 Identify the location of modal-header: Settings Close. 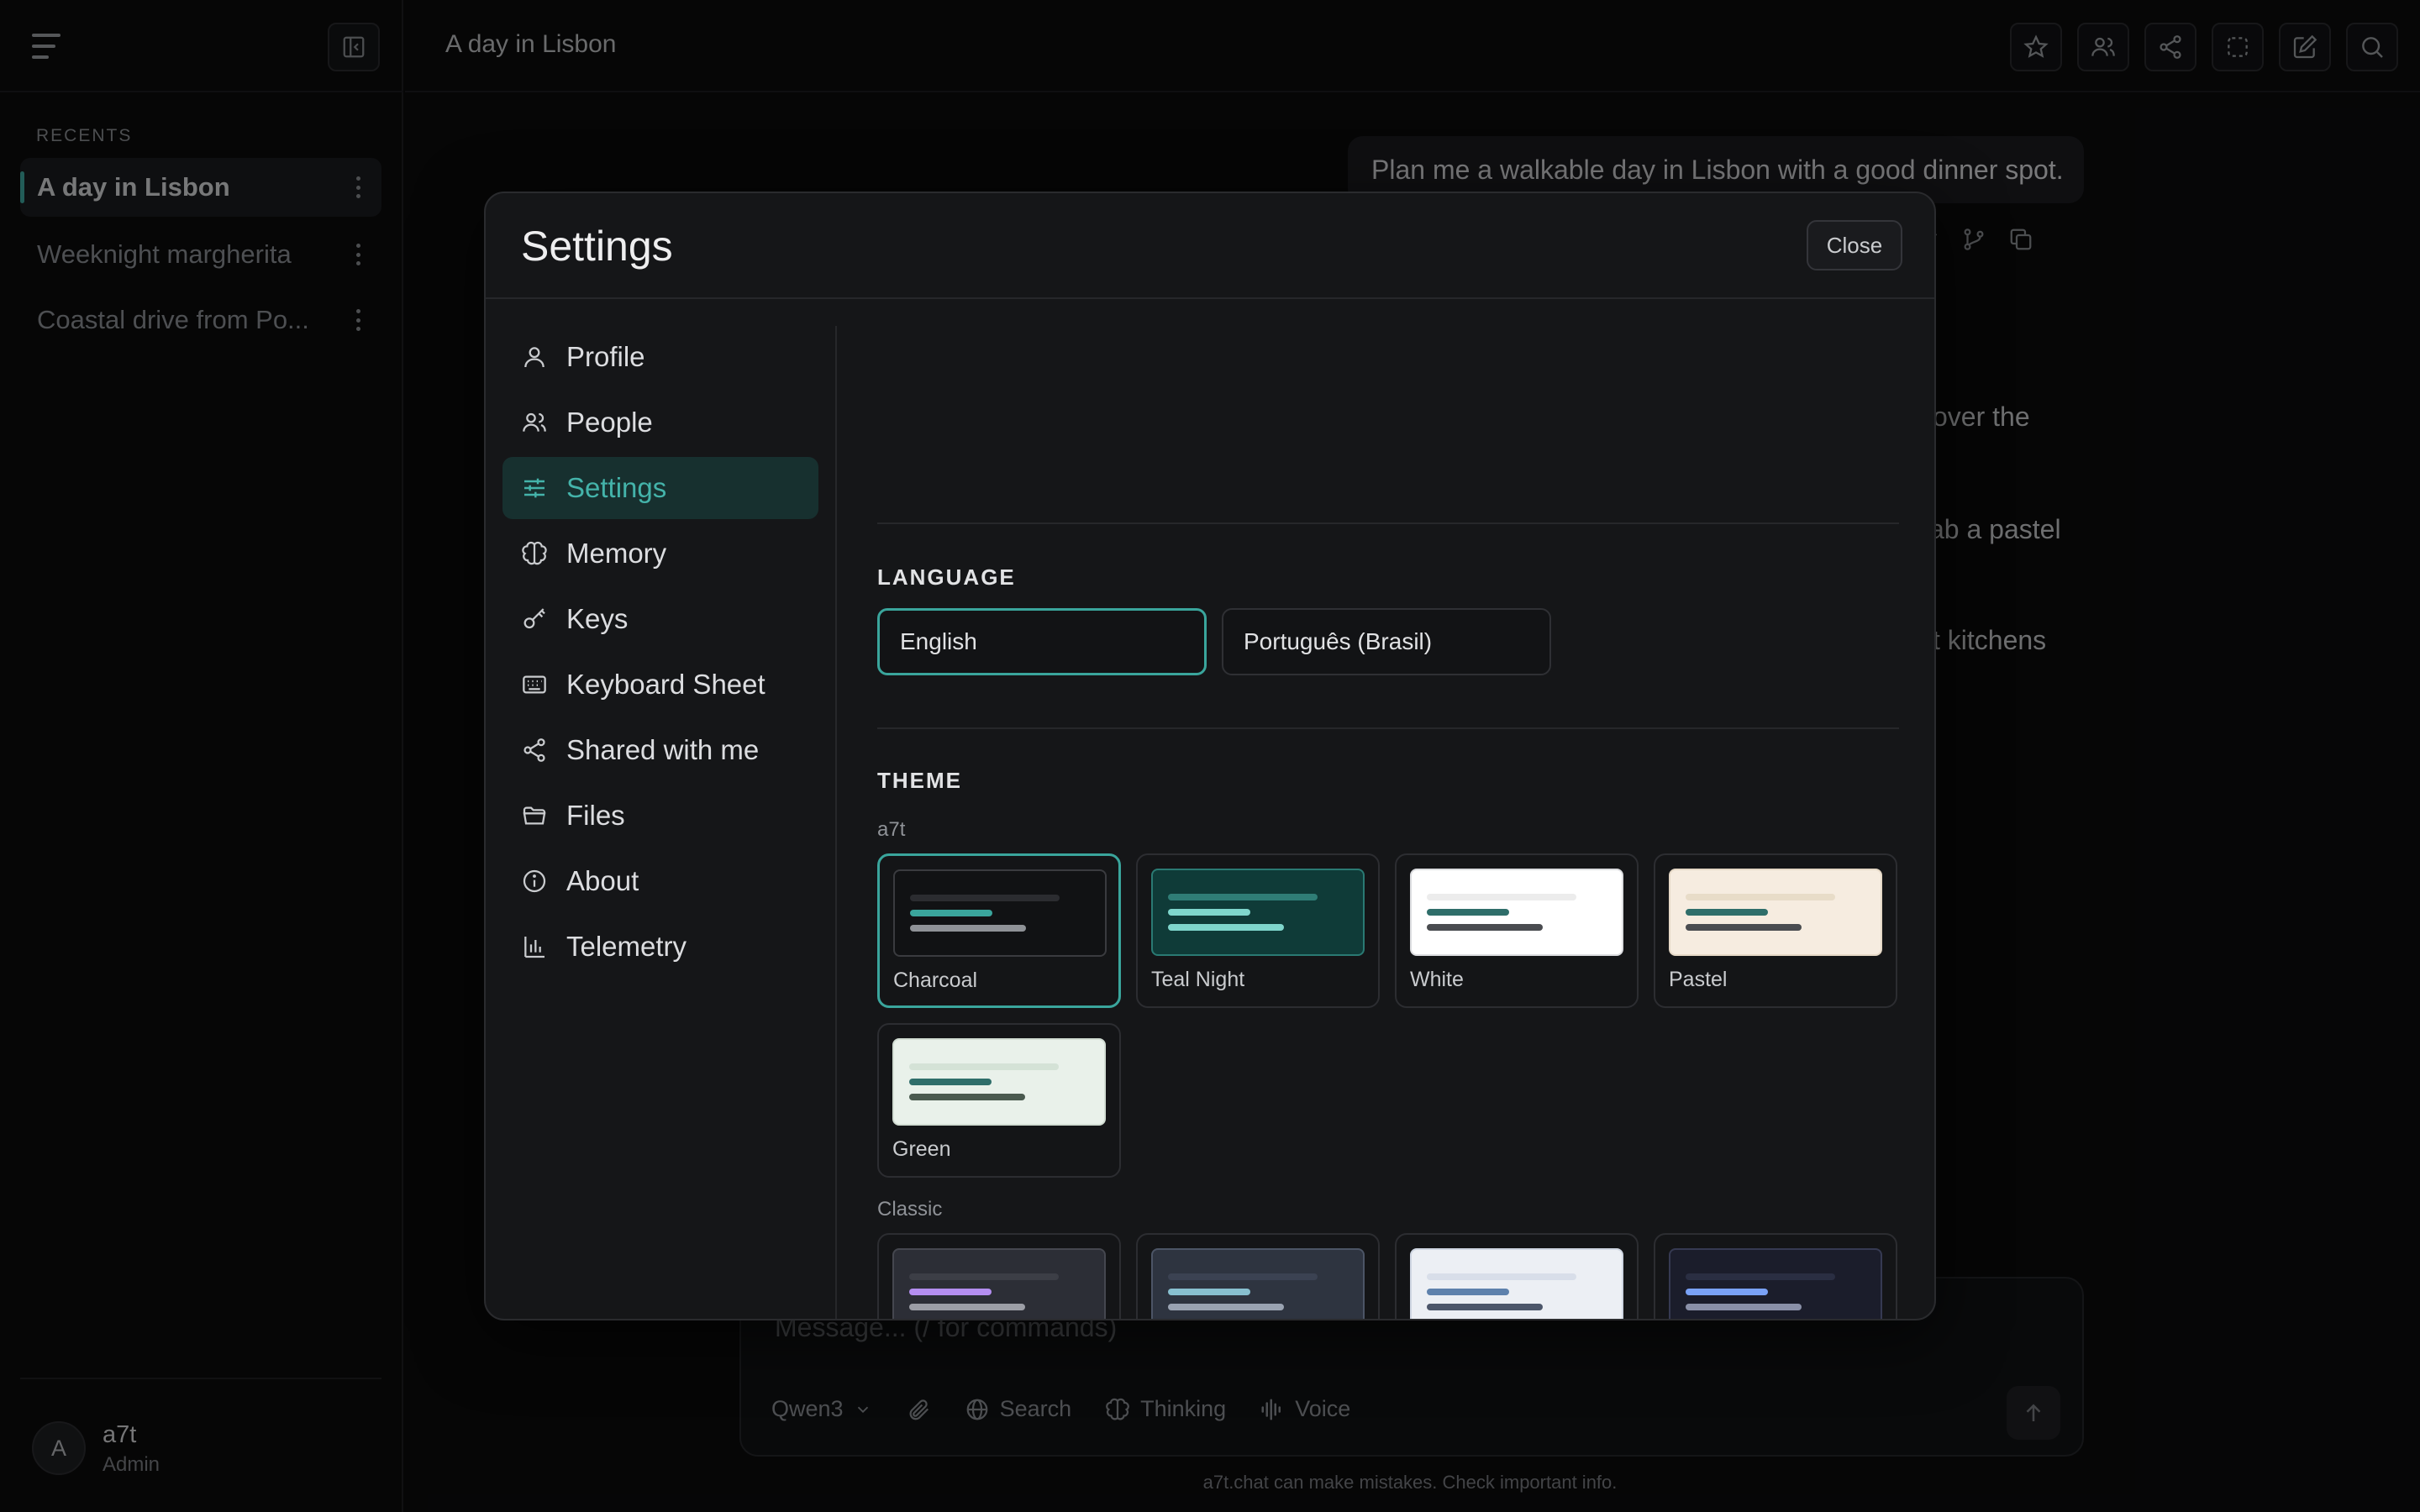
(1210, 246).